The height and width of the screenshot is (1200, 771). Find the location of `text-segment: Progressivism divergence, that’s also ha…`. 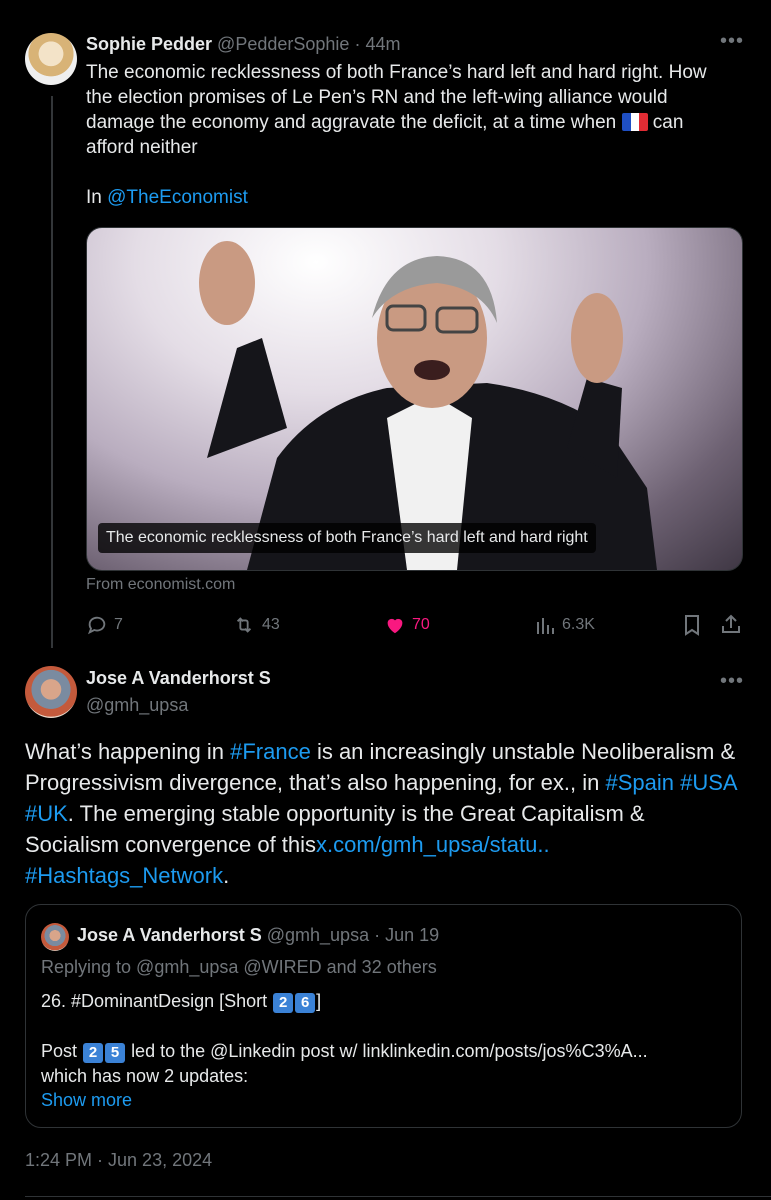

text-segment: Progressivism divergence, that’s also ha… is located at coordinates (312, 782).